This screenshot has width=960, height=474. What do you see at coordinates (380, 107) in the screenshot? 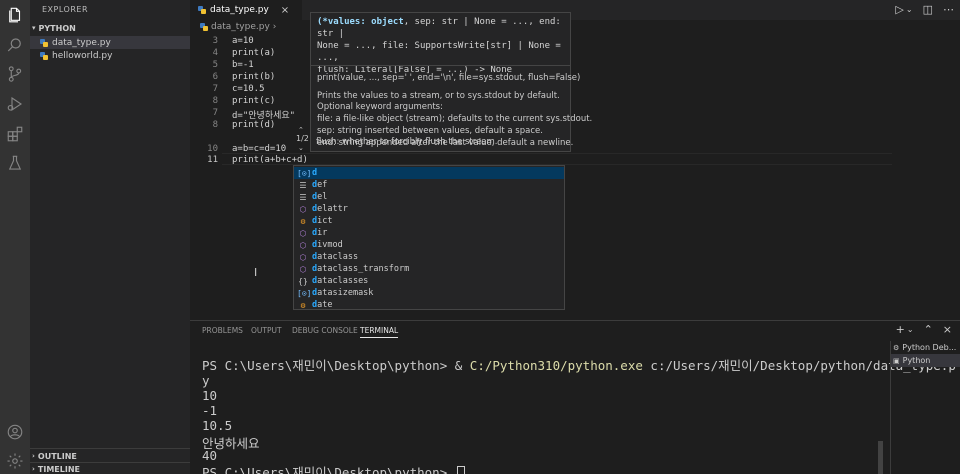
I see `doc-line: Optional keyword arguments:` at bounding box center [380, 107].